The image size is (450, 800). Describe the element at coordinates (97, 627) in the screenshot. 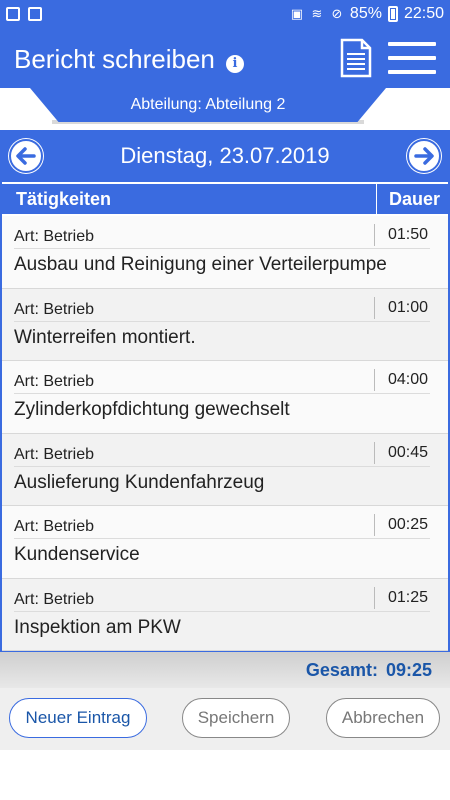

I see `entry-description: Inspektion am PKW` at that location.